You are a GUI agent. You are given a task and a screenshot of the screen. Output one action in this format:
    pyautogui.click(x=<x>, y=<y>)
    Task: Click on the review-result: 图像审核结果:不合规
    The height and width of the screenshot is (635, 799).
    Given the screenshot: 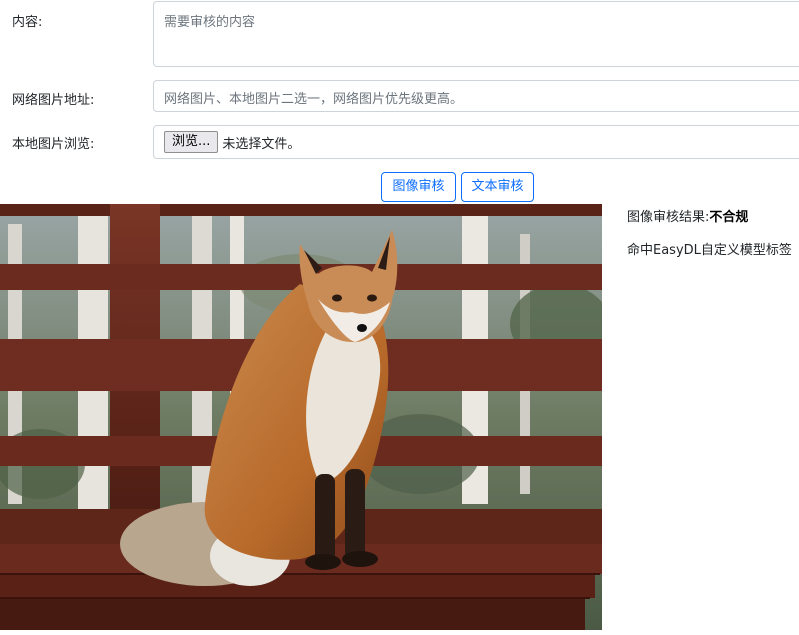 What is the action you would take?
    pyautogui.click(x=687, y=215)
    